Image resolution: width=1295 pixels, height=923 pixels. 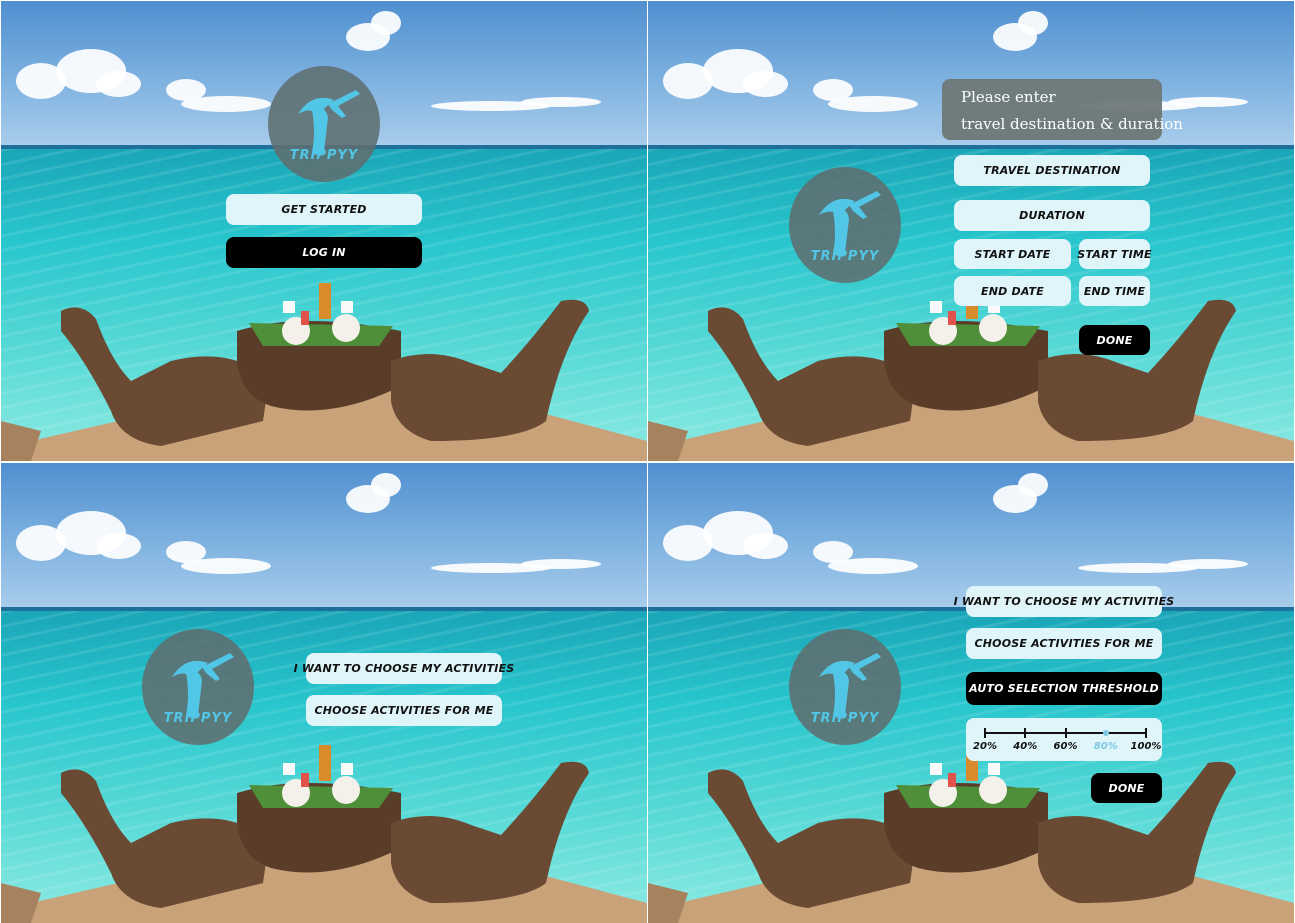 I want to click on duration-field: DURATION, so click(x=1052, y=215).